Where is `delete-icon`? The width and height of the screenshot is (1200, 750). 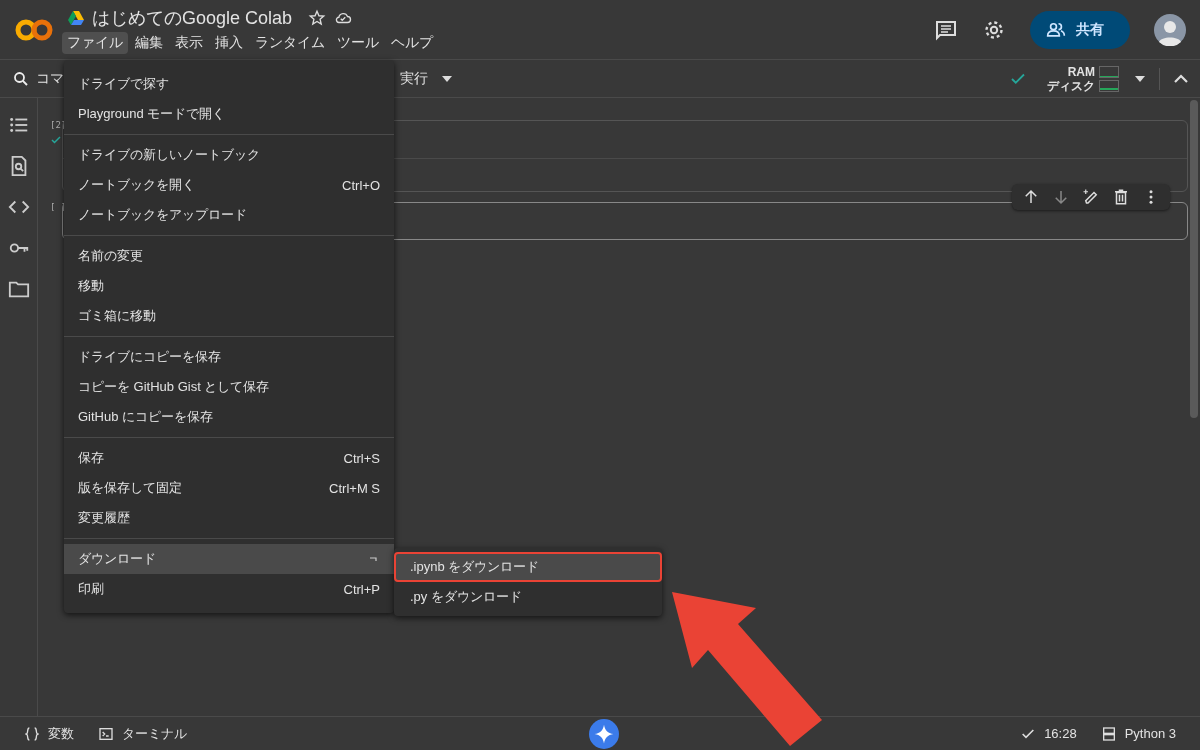
delete-icon is located at coordinates (1121, 197).